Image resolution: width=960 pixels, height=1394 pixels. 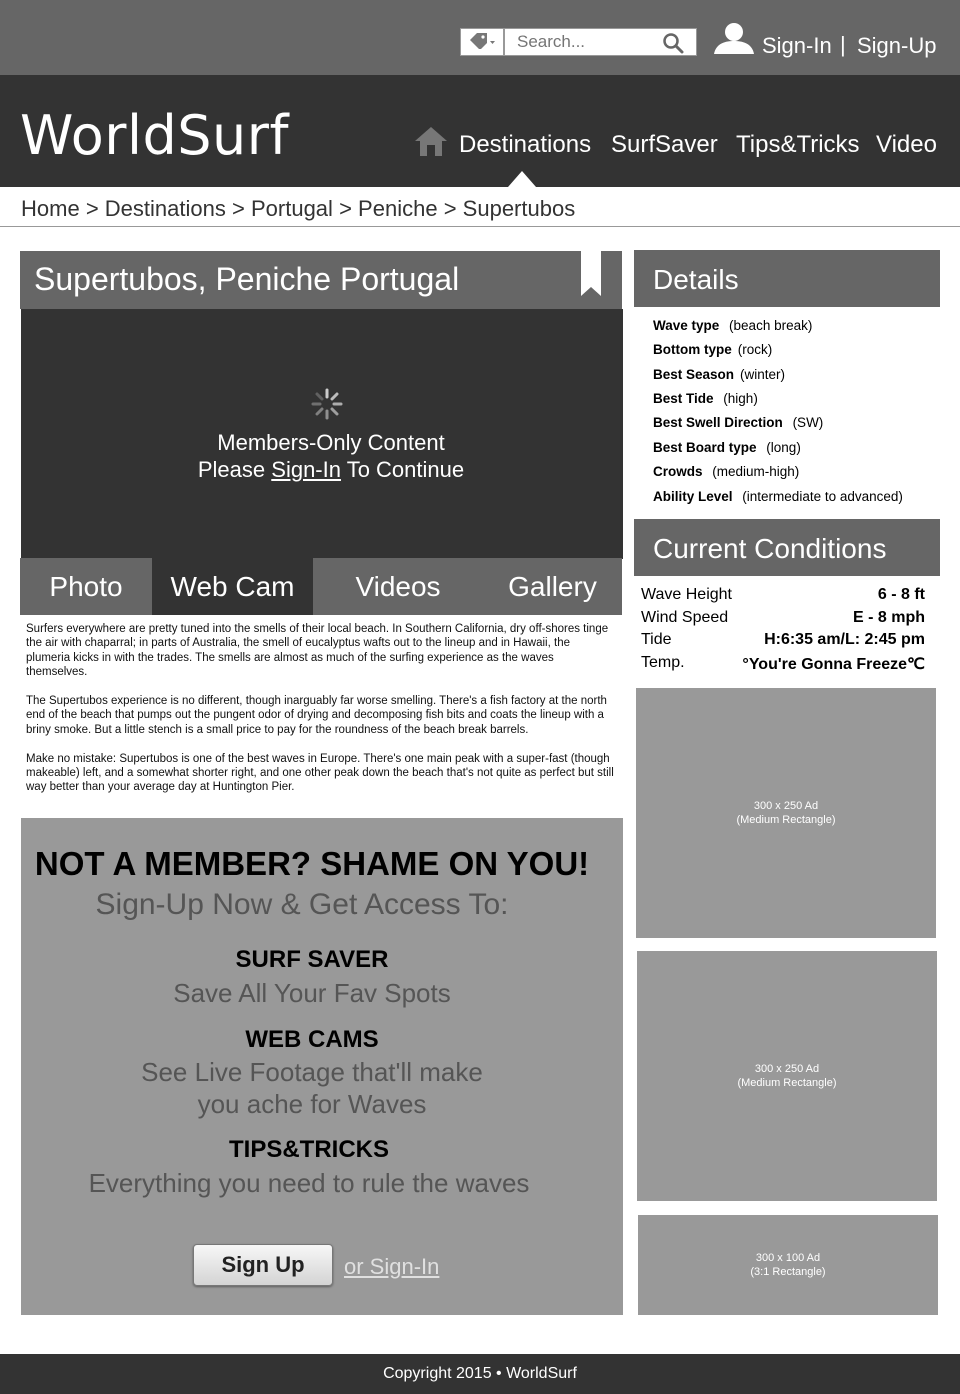 I want to click on ad-small-rectangle: 300 x 100 Ad (3:1 Rectangle), so click(x=788, y=1265).